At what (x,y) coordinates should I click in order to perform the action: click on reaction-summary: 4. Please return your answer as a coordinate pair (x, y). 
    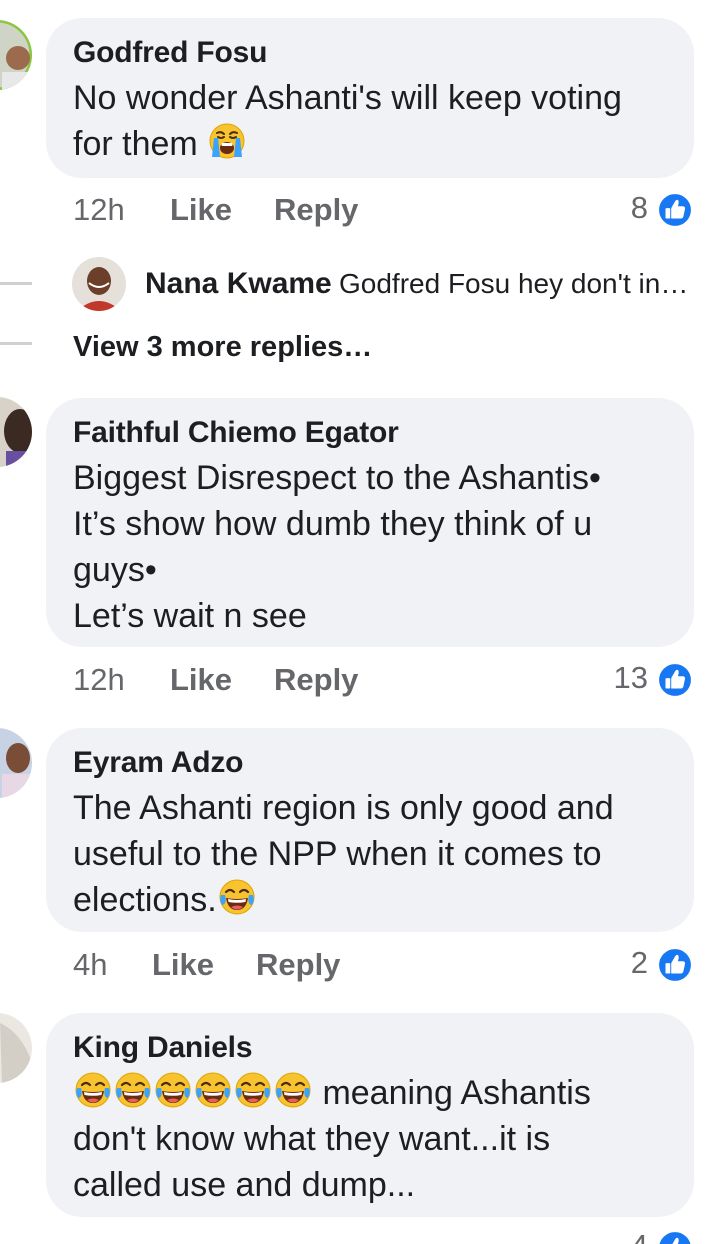
    Looking at the image, I should click on (634, 1235).